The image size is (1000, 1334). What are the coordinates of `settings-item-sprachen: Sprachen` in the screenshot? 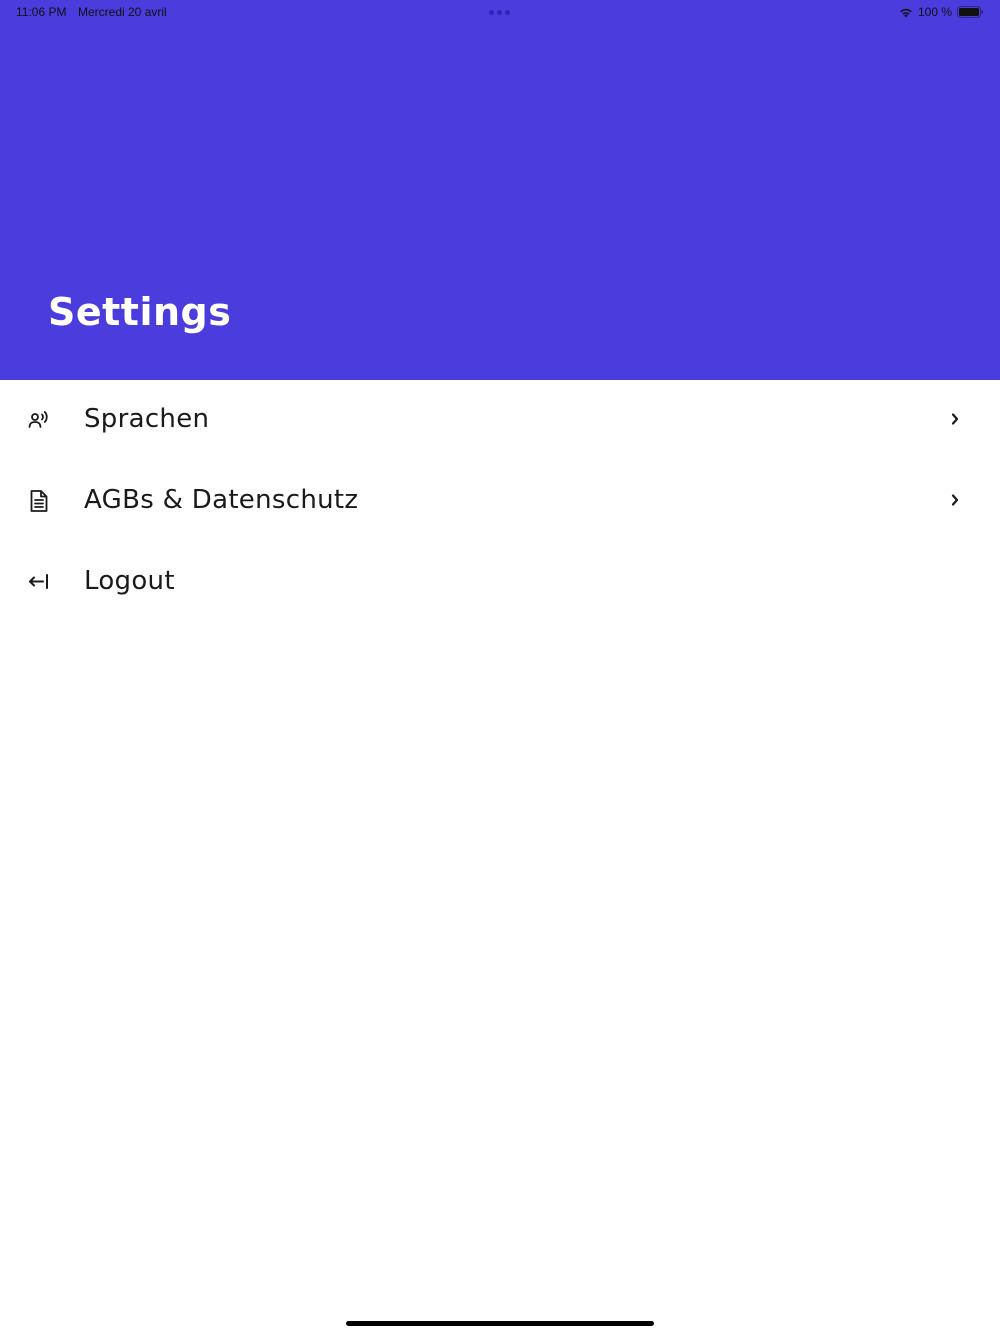 It's located at (500, 420).